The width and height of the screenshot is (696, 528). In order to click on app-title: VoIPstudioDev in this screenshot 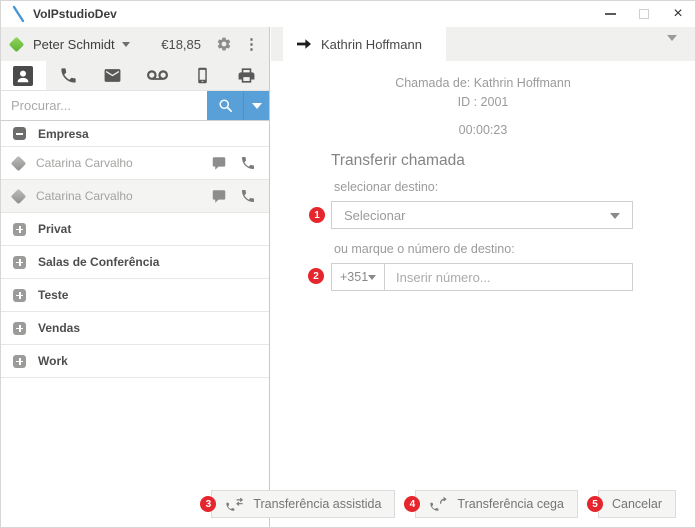, I will do `click(75, 14)`.